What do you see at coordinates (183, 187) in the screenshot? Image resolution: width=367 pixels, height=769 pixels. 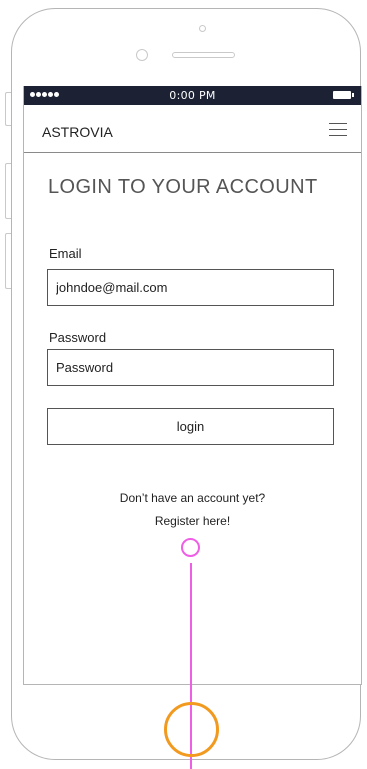 I see `page-title: LOGIN TO YOUR ACCOUNT` at bounding box center [183, 187].